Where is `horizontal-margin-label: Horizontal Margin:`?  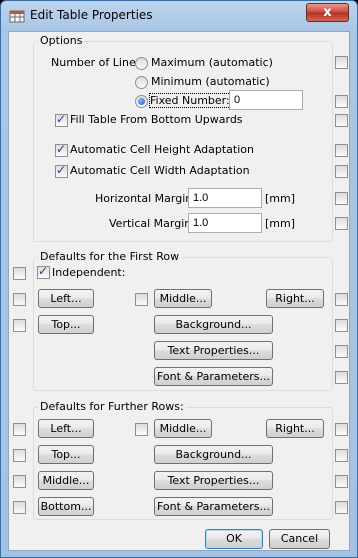 horizontal-margin-label: Horizontal Margin: is located at coordinates (145, 198).